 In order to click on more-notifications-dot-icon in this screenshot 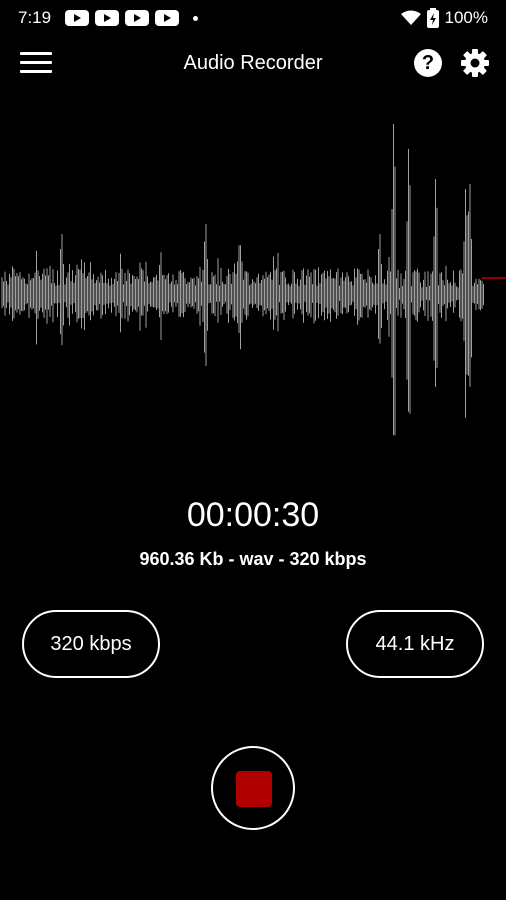, I will do `click(196, 18)`.